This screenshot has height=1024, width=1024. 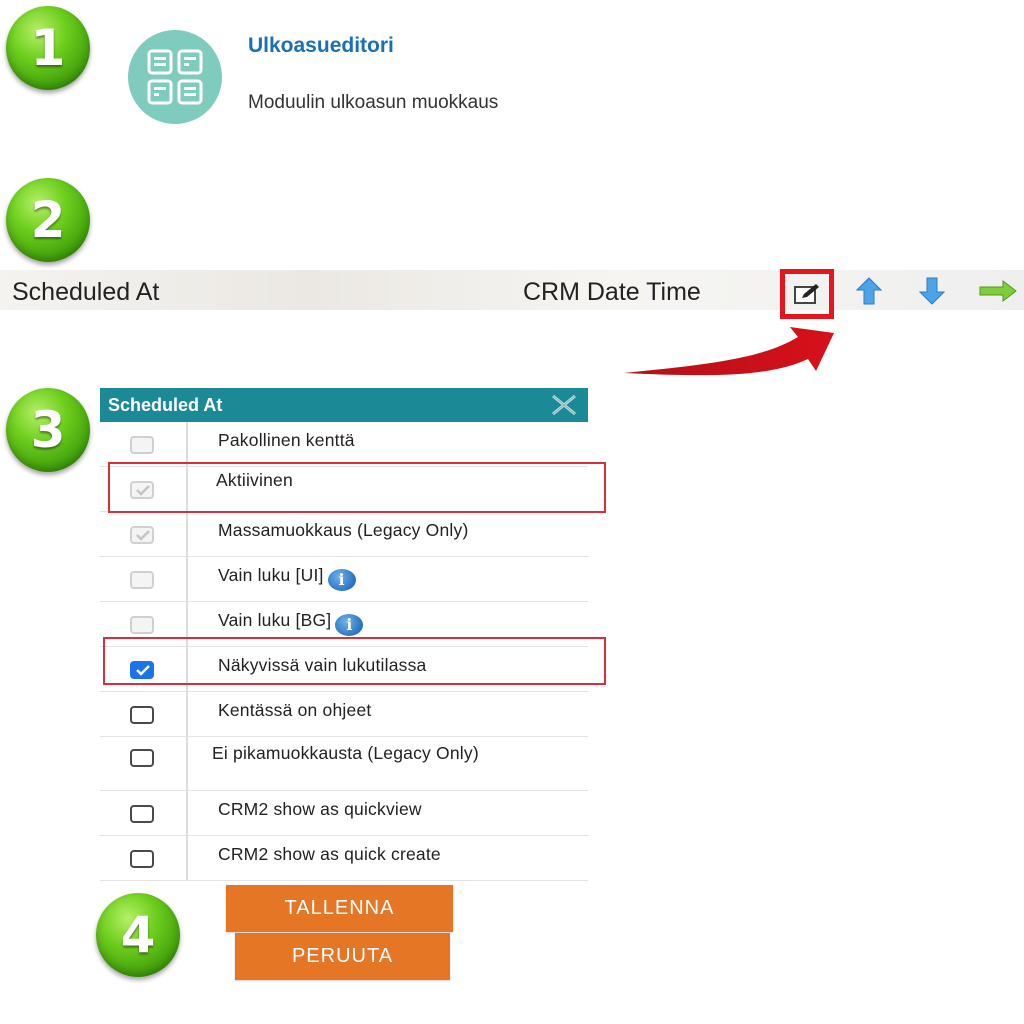 What do you see at coordinates (343, 530) in the screenshot?
I see `option-label: Massamuokkaus (Legacy Only)` at bounding box center [343, 530].